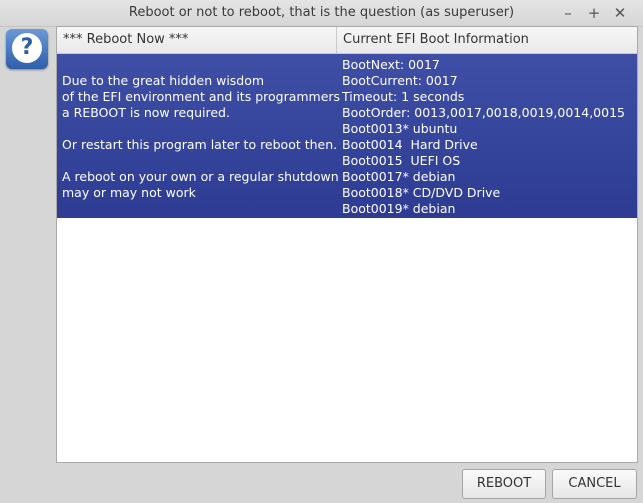 This screenshot has height=503, width=643. I want to click on column-header-efi-info: Current EFI Boot Information, so click(487, 40).